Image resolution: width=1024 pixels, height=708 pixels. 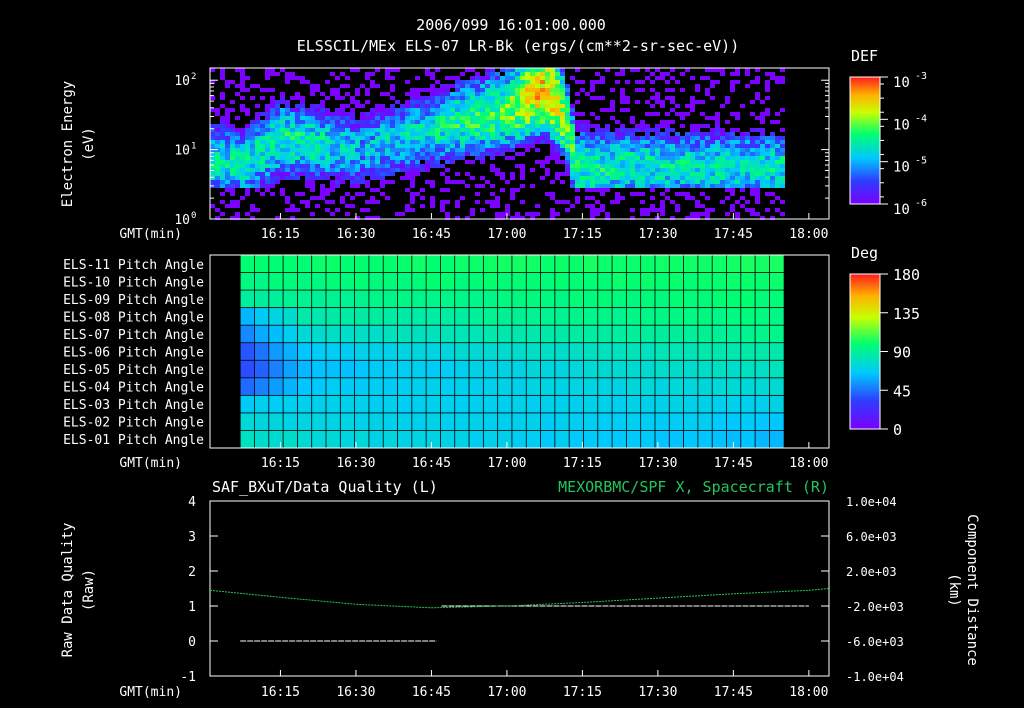 What do you see at coordinates (519, 598) in the screenshot?
I see `spacecraft-x-line` at bounding box center [519, 598].